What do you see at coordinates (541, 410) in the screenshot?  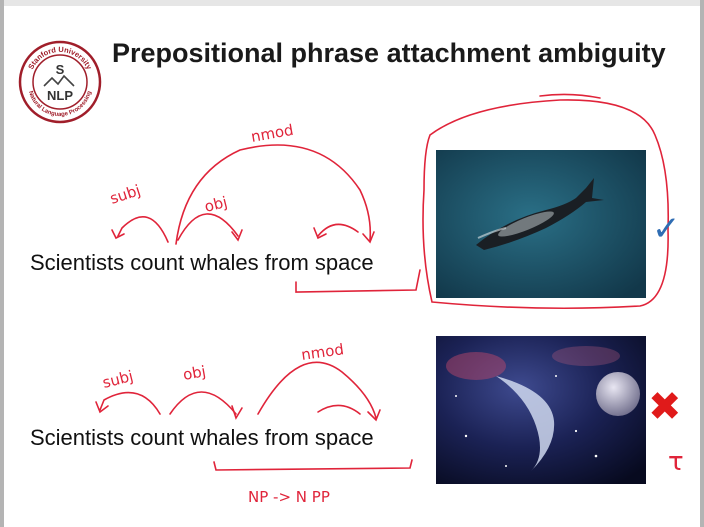 I see `whale-space-photo` at bounding box center [541, 410].